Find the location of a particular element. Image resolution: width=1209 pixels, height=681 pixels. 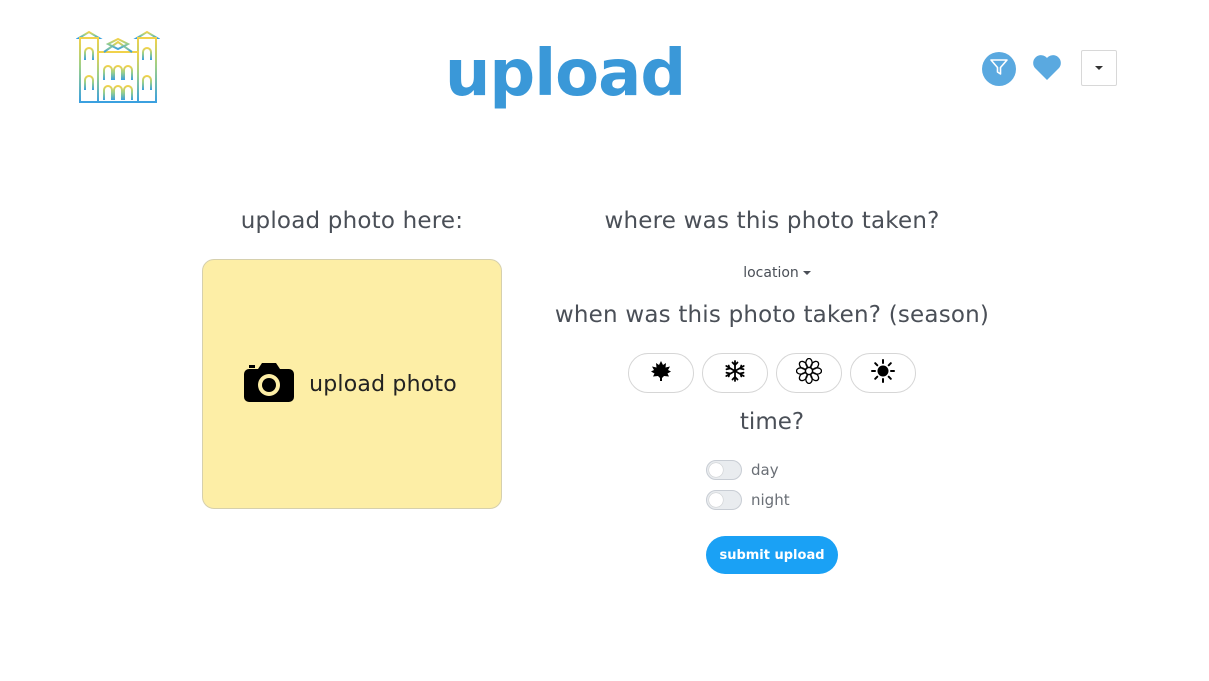

season-autumn-button is located at coordinates (661, 373).